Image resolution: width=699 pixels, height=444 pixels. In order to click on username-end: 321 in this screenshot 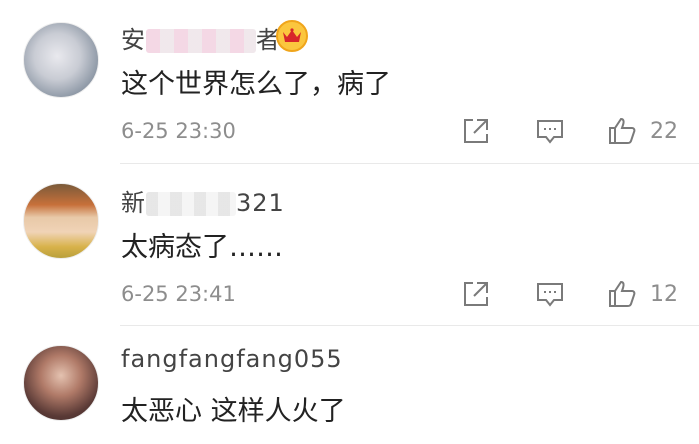, I will do `click(260, 203)`.